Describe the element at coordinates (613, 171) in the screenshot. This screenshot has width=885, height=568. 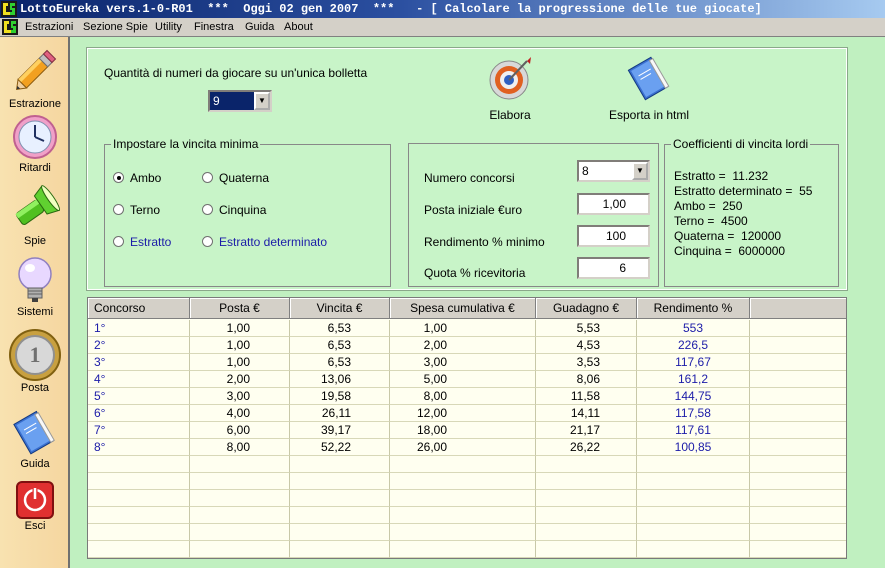
I see `concorsi-select: 8 ▼` at that location.